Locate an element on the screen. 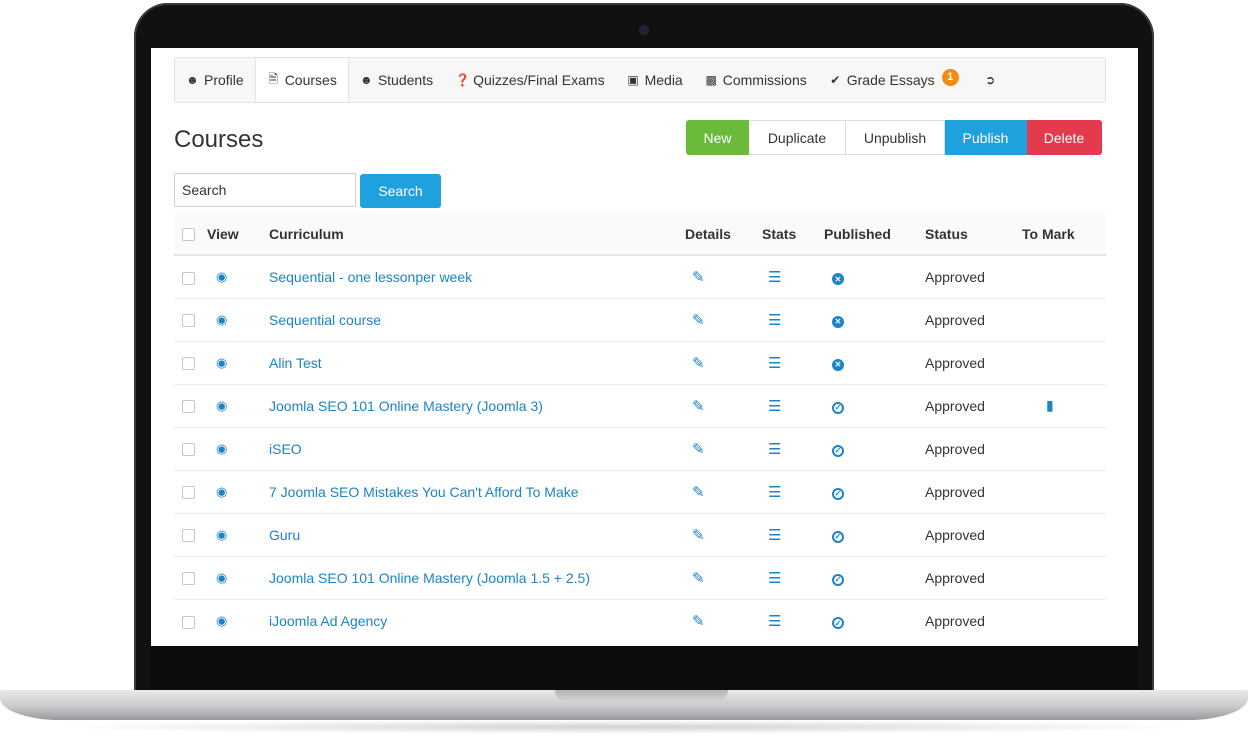 This screenshot has width=1248, height=744. row-status: Approved is located at coordinates (973, 491).